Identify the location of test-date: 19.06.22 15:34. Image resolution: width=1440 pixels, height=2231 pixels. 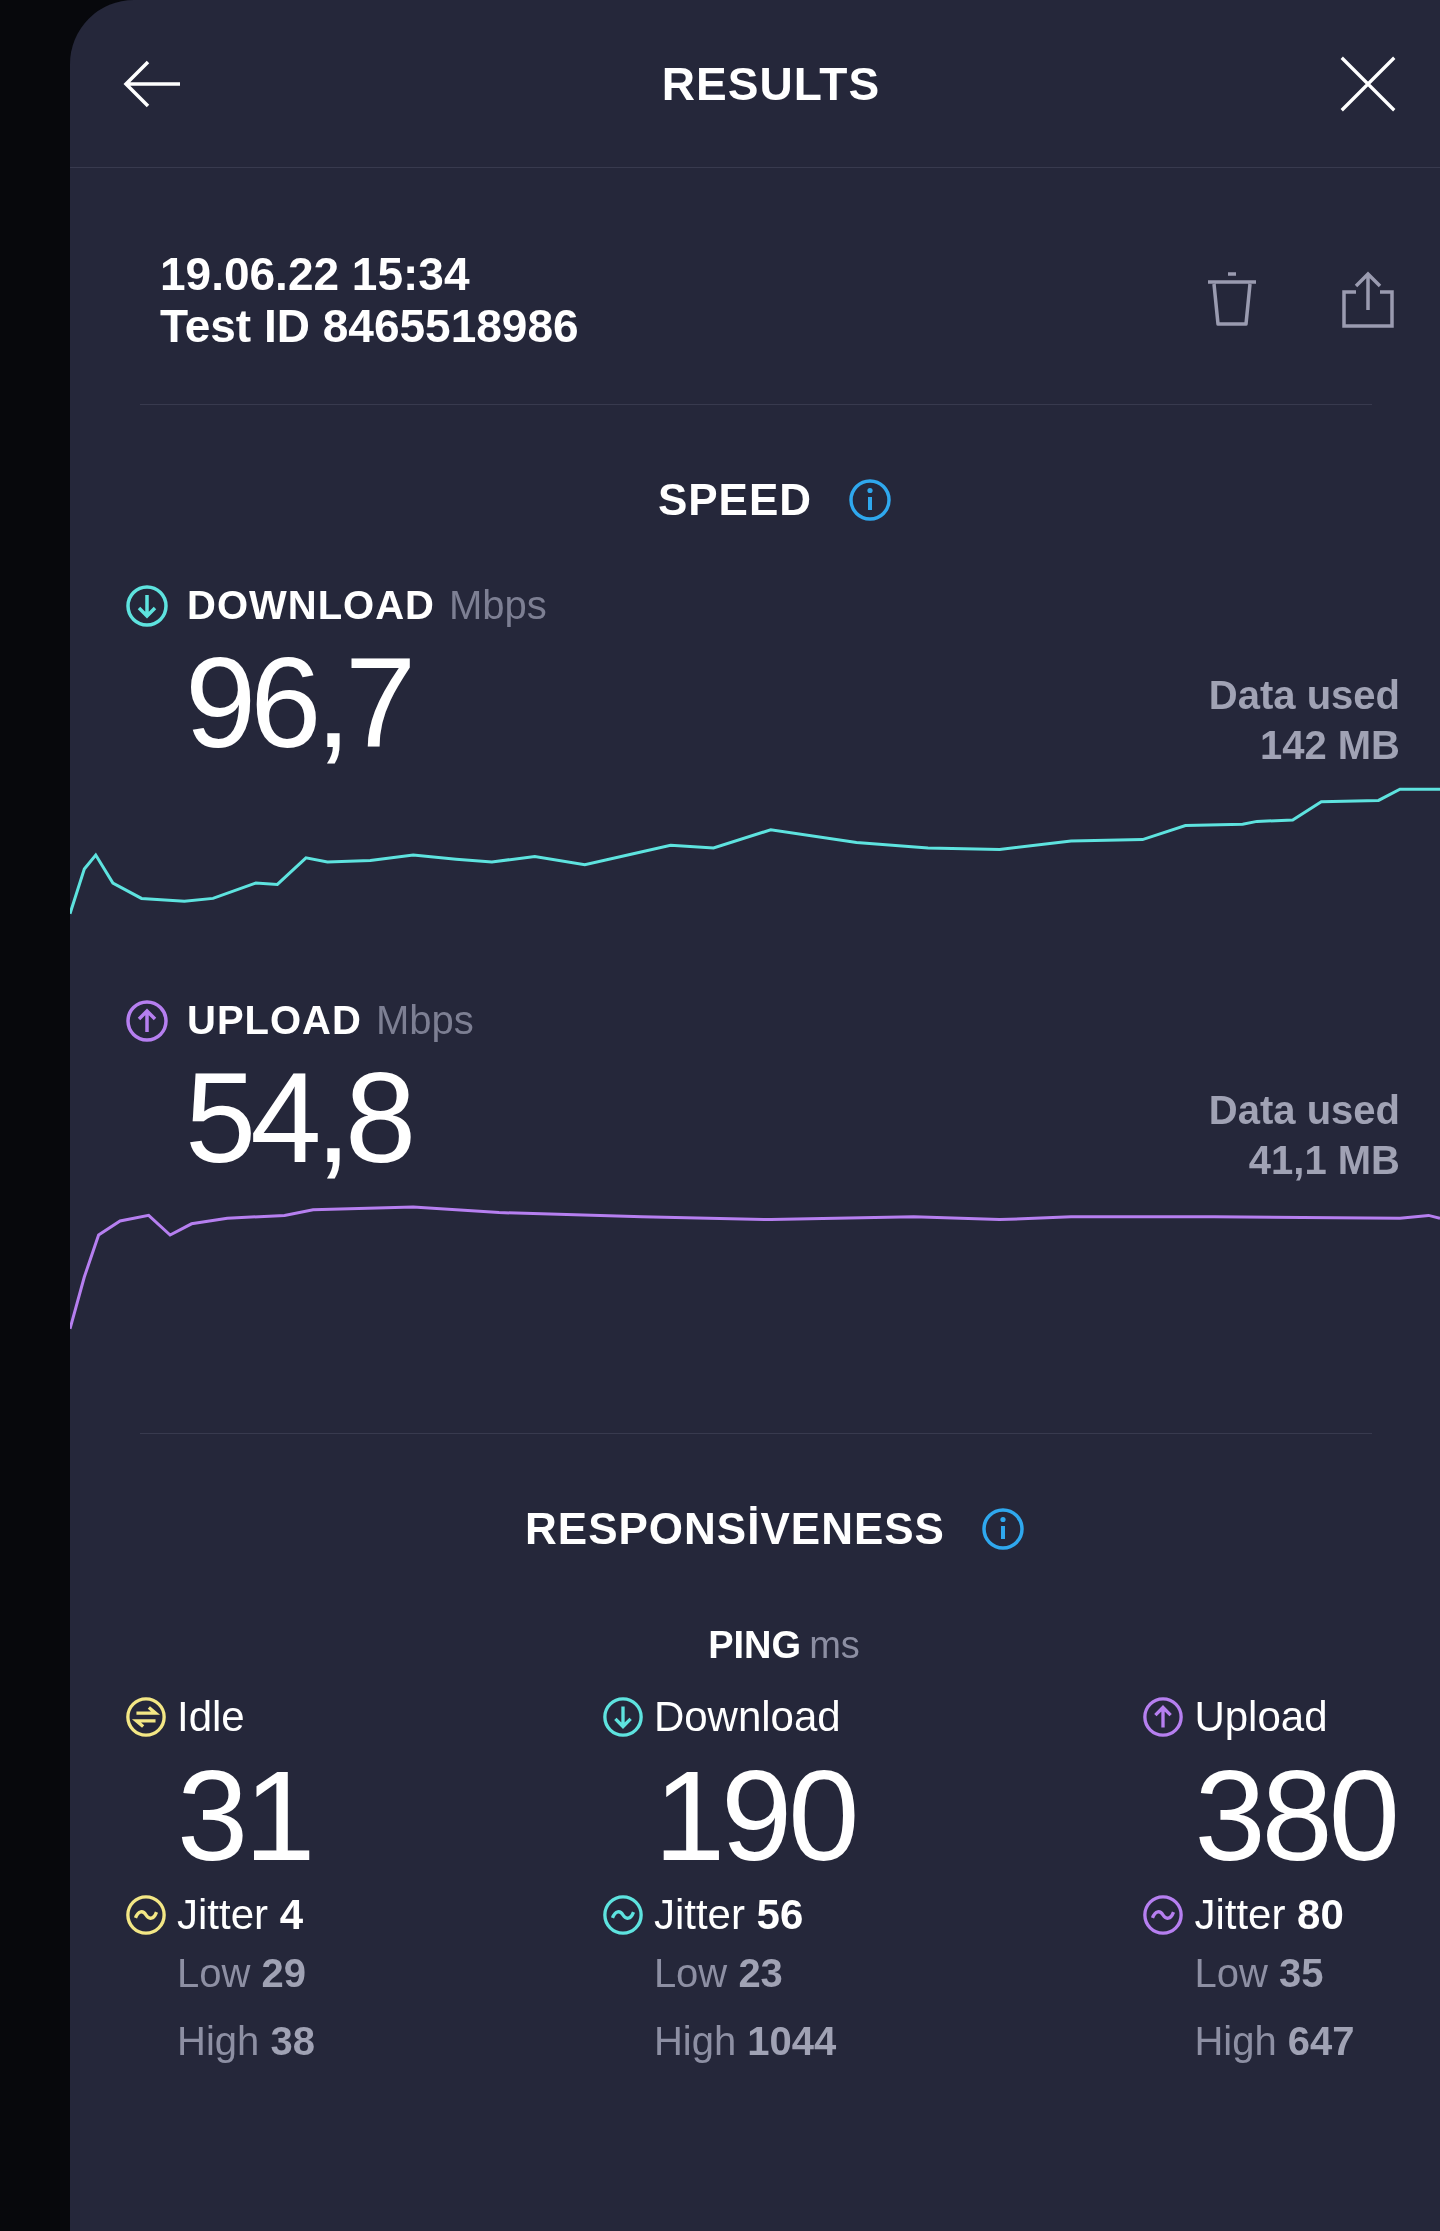
(315, 274).